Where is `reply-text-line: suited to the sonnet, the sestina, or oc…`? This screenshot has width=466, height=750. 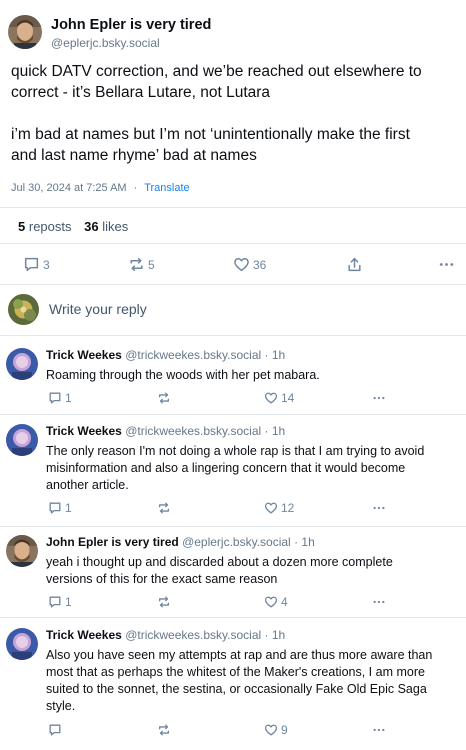
reply-text-line: suited to the sonnet, the sestina, or oc… is located at coordinates (236, 689).